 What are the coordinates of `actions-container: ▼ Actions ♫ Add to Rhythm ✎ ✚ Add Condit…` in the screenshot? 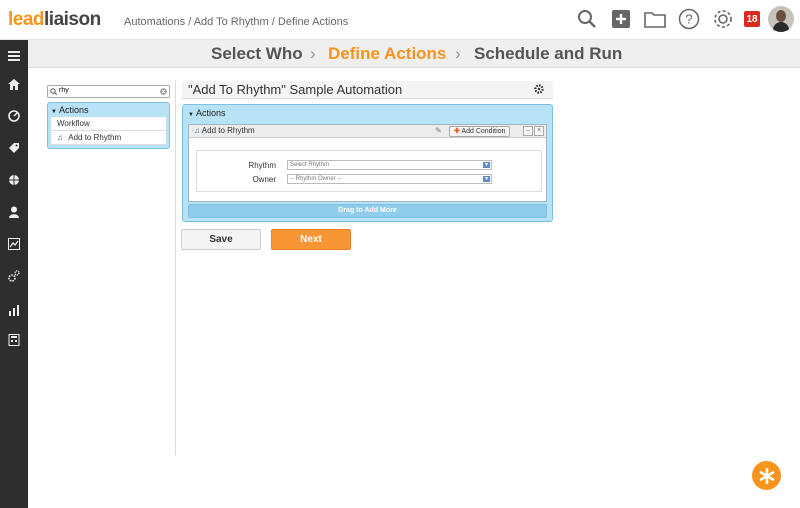 It's located at (367, 163).